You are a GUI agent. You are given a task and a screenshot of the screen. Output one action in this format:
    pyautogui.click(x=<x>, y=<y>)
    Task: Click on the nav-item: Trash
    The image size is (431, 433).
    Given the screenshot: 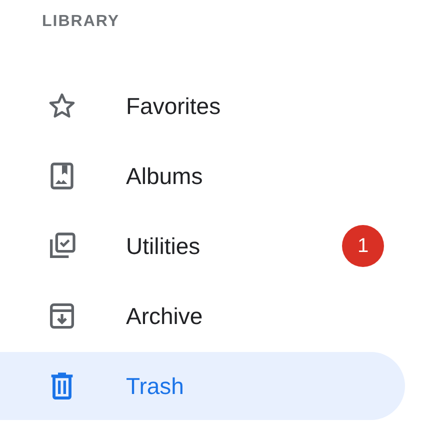 What is the action you would take?
    pyautogui.click(x=202, y=386)
    